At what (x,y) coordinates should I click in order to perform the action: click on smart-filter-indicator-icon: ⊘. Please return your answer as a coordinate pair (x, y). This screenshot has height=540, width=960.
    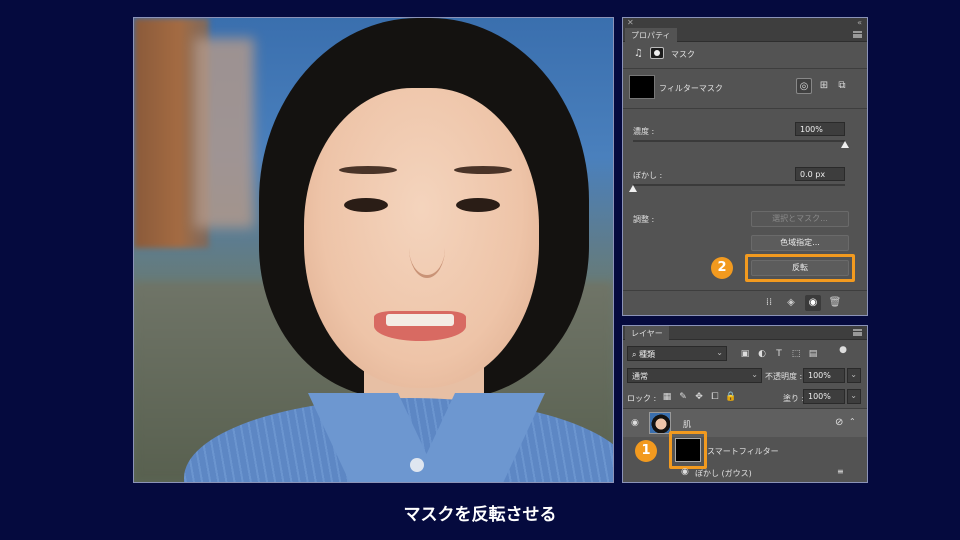
    Looking at the image, I should click on (839, 422).